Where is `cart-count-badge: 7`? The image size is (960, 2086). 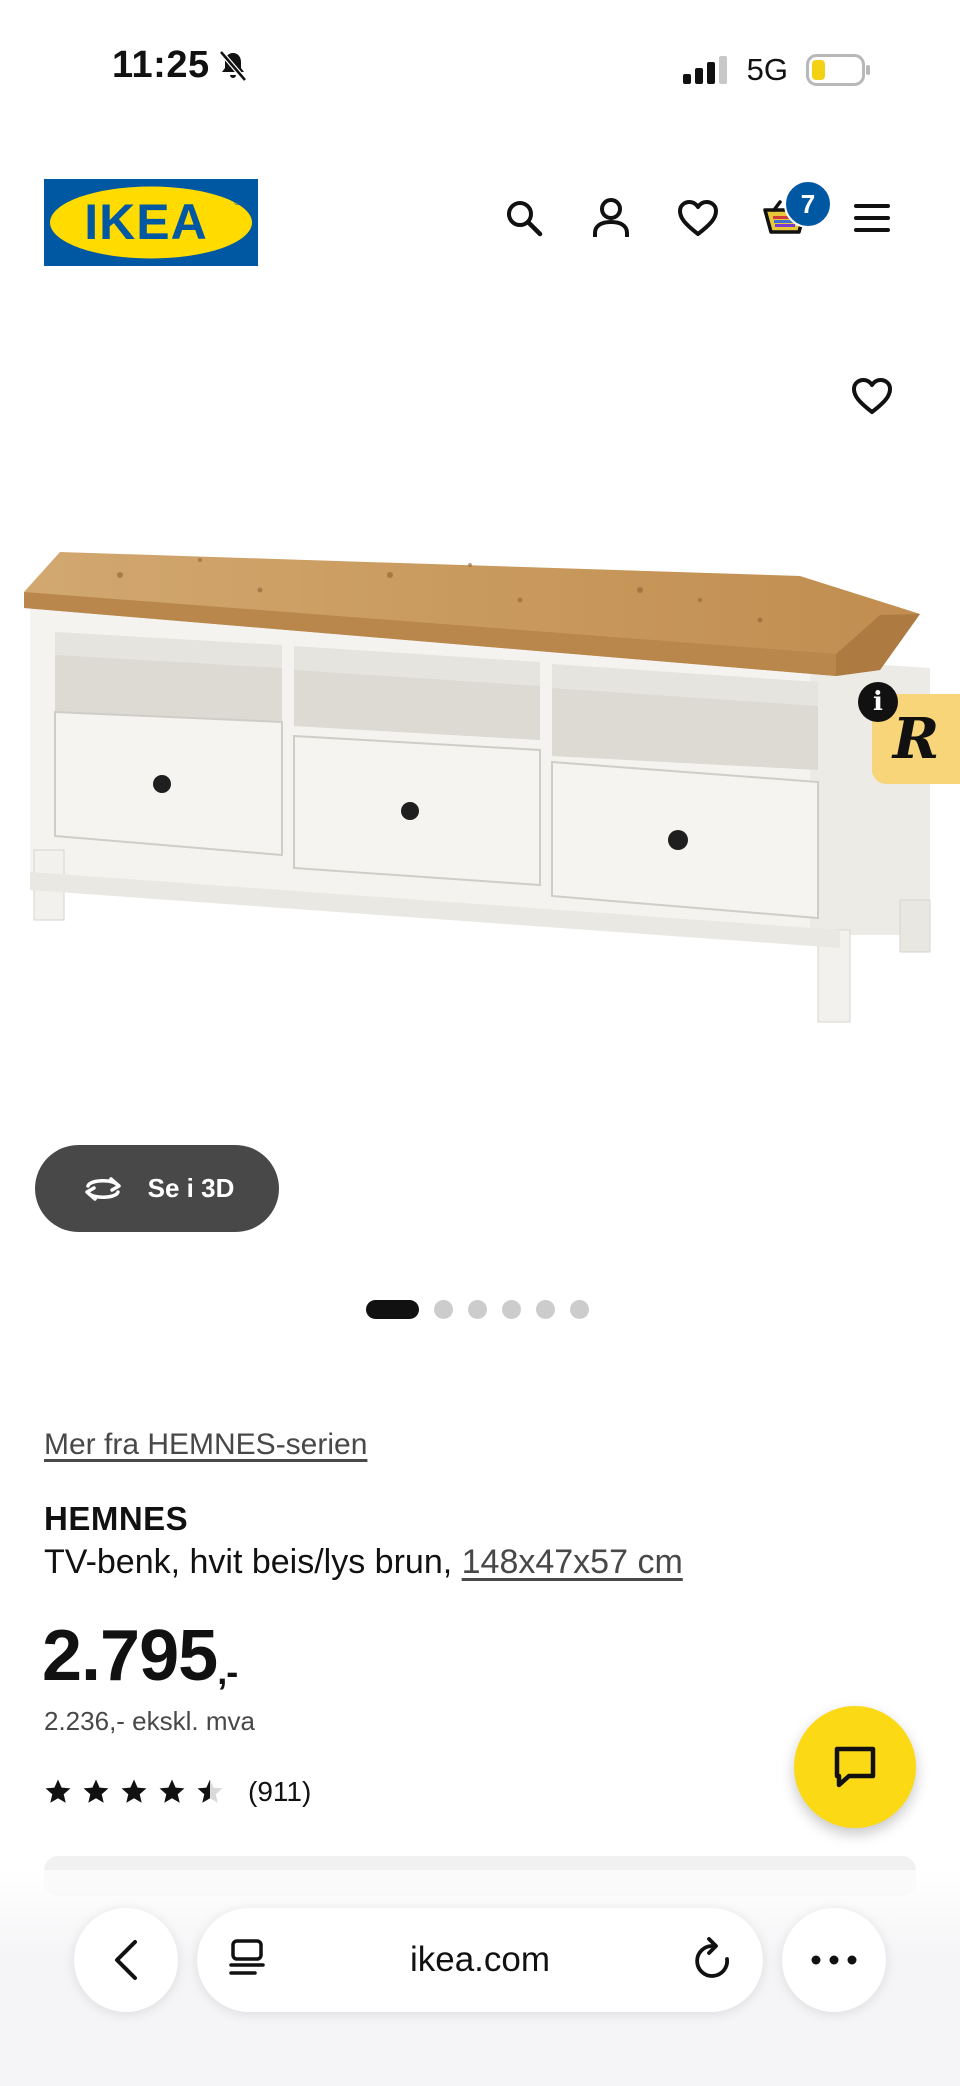 cart-count-badge: 7 is located at coordinates (808, 204).